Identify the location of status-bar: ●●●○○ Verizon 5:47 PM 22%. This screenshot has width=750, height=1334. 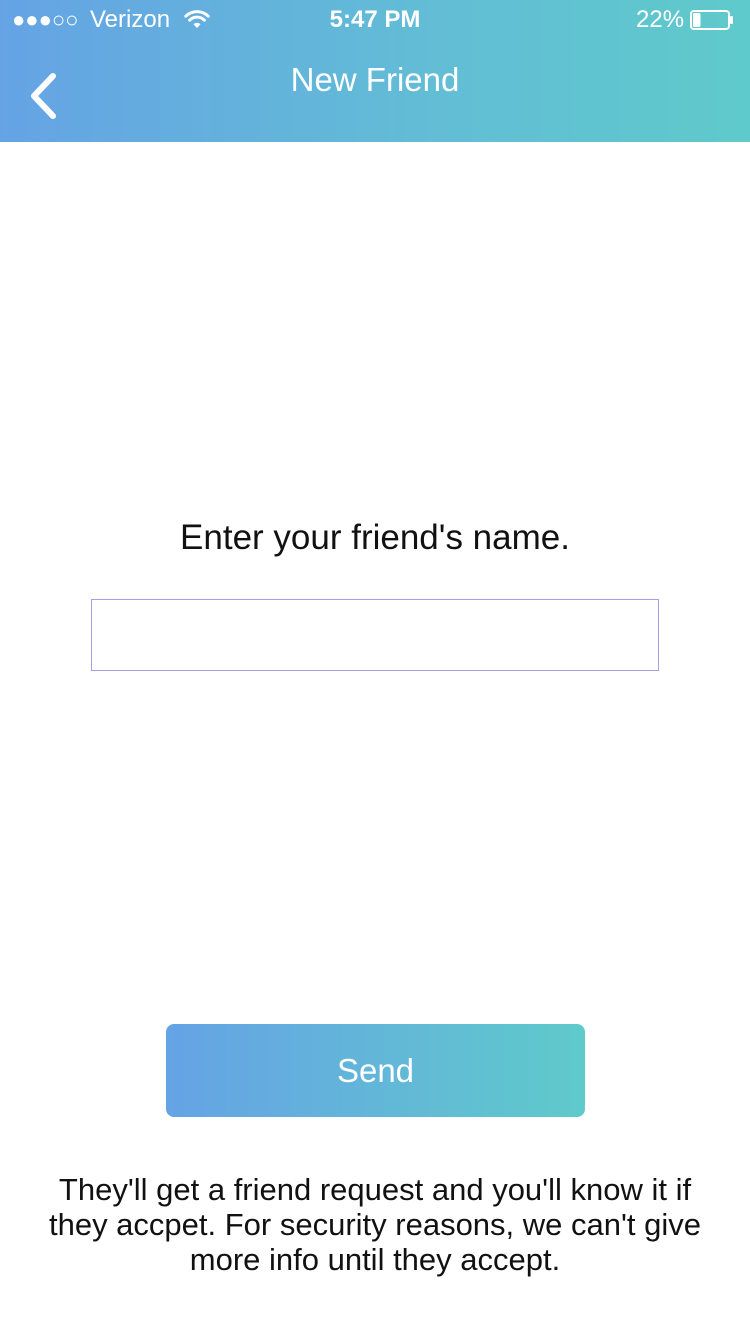
(375, 20).